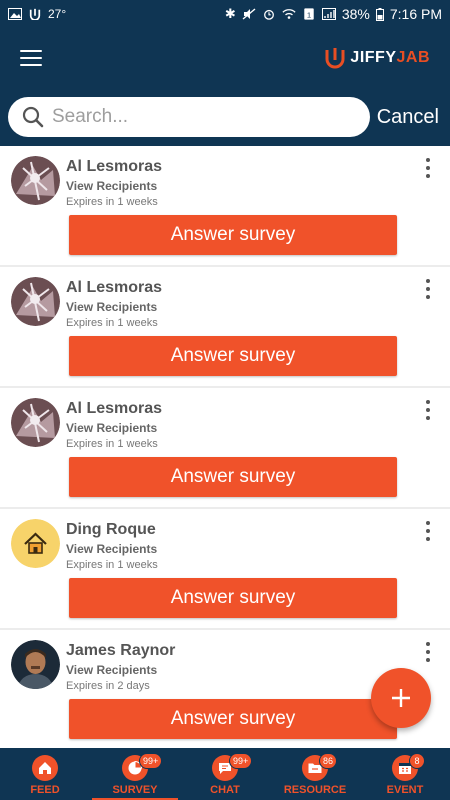  What do you see at coordinates (225, 58) in the screenshot?
I see `app-header: JIFFYJAB` at bounding box center [225, 58].